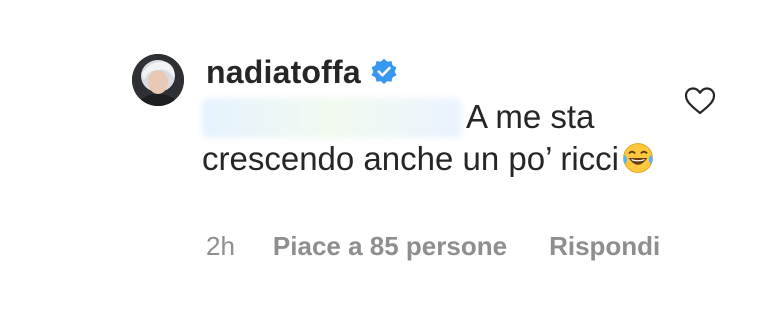 Image resolution: width=767 pixels, height=311 pixels. I want to click on timestamp: 2h, so click(220, 246).